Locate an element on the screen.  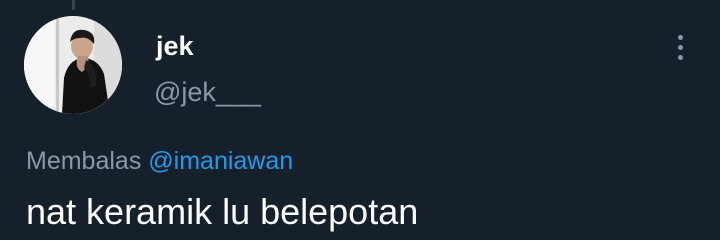
avatar-photo-icon is located at coordinates (73, 65).